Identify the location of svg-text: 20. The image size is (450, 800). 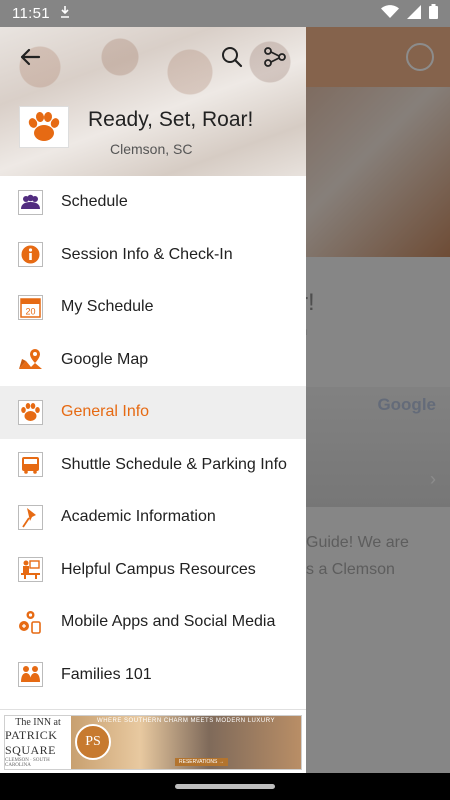
(30, 311).